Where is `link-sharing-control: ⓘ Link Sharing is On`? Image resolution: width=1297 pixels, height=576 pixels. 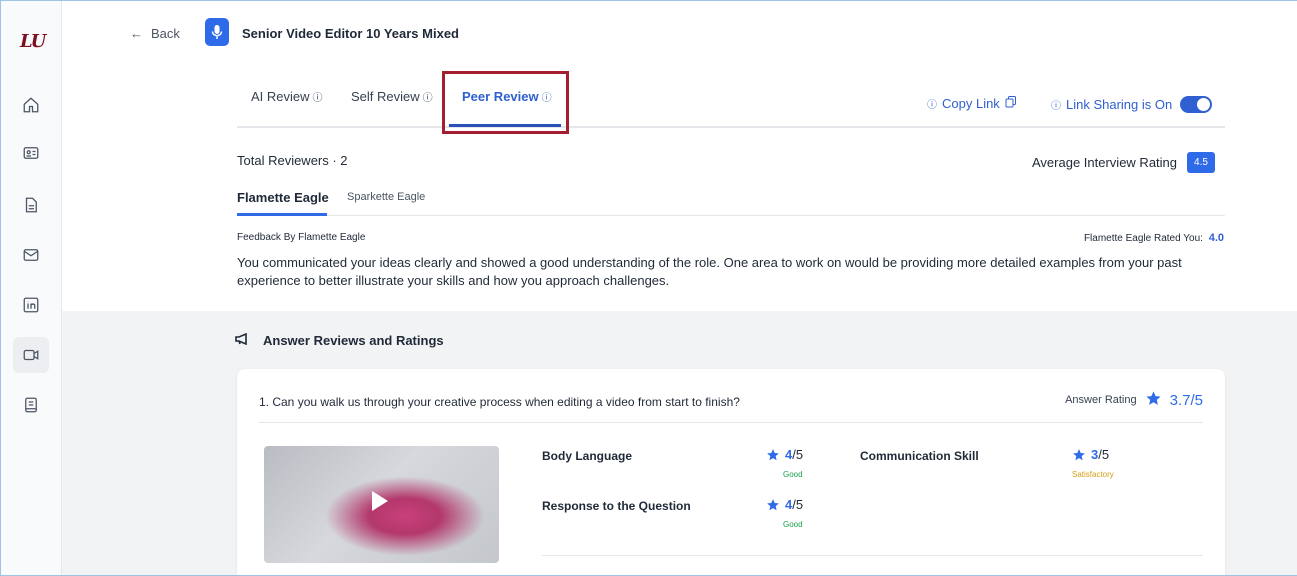 link-sharing-control: ⓘ Link Sharing is On is located at coordinates (1132, 104).